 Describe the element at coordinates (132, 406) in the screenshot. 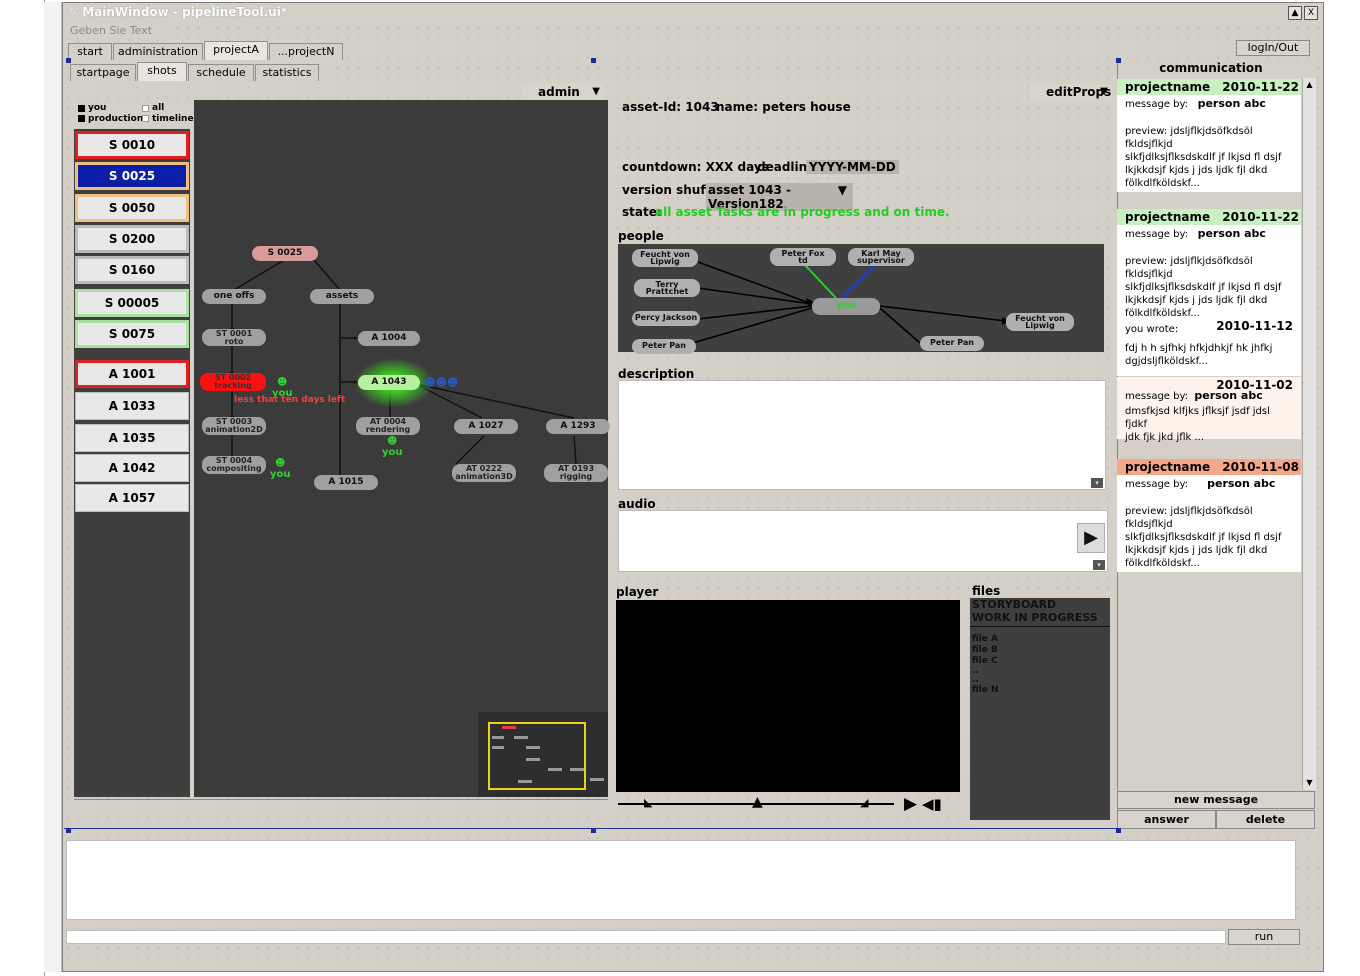

I see `asset-list-item: A 1033` at that location.